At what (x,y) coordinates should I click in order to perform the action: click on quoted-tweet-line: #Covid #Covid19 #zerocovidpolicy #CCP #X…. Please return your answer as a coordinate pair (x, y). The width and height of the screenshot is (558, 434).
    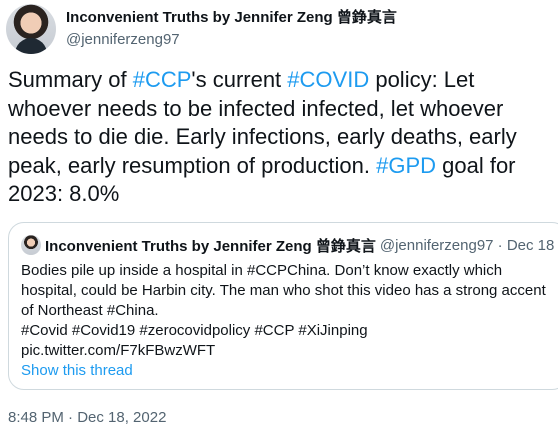
    Looking at the image, I should click on (194, 330).